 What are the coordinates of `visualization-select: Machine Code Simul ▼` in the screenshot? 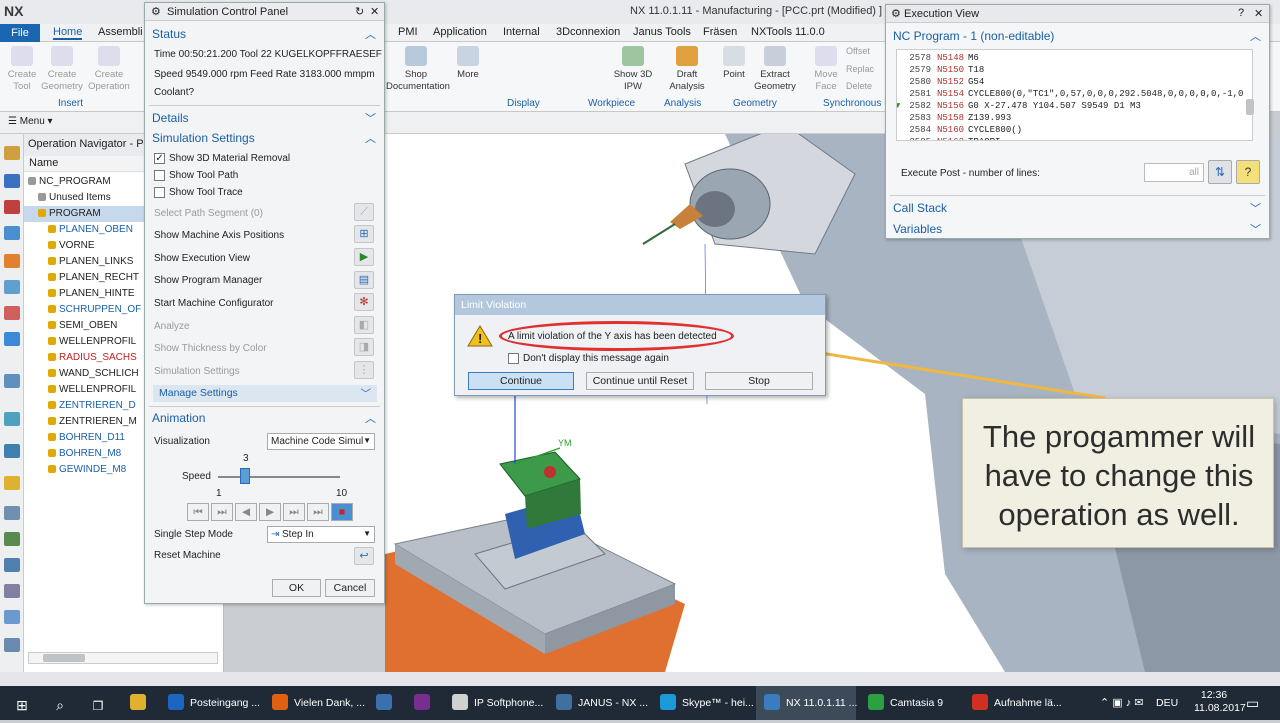 It's located at (321, 441).